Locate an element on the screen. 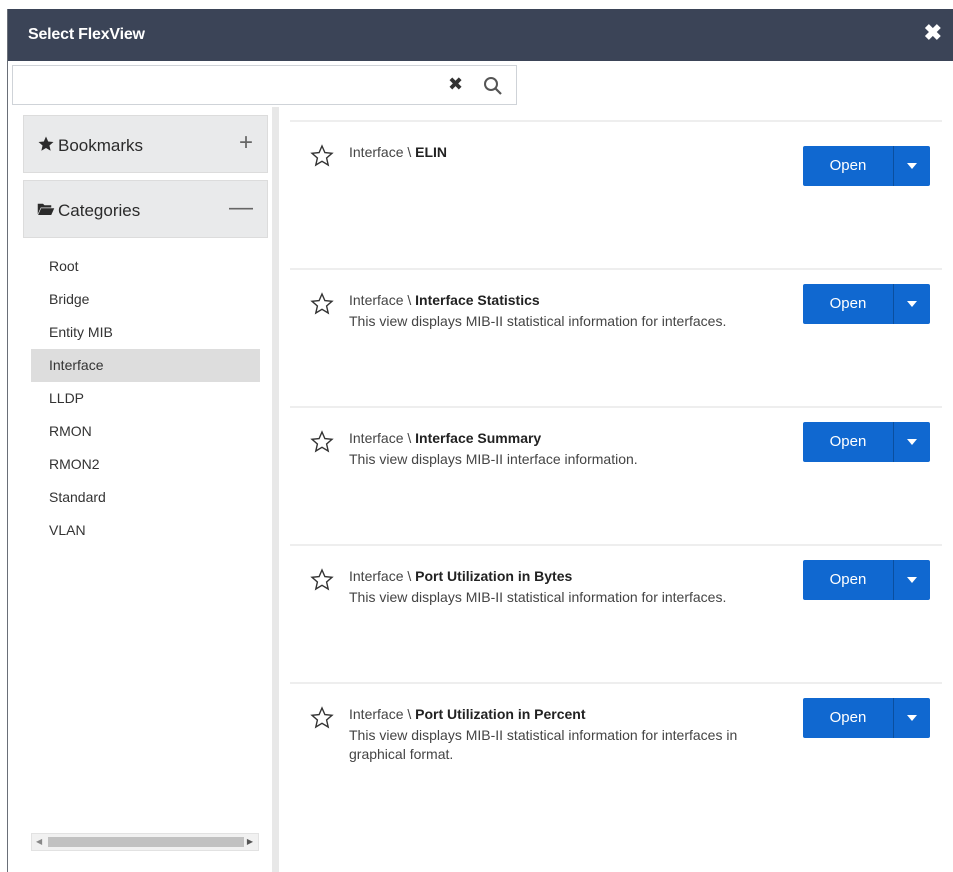  flexview-title: Interface \ Port Utilization in Percent is located at coordinates (467, 714).